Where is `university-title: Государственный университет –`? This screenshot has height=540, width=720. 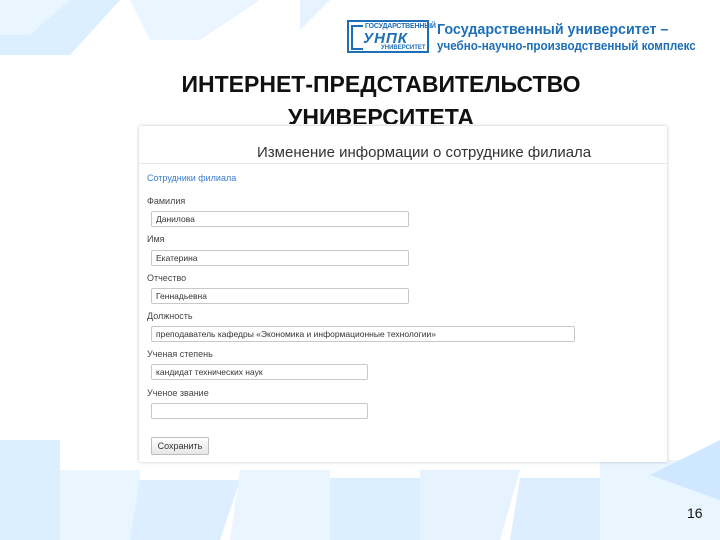
university-title: Государственный университет – is located at coordinates (553, 29).